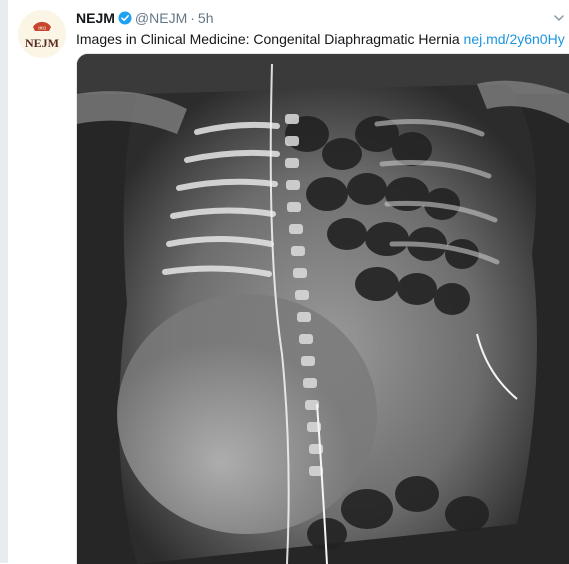  Describe the element at coordinates (125, 18) in the screenshot. I see `verified-badge-icon` at that location.